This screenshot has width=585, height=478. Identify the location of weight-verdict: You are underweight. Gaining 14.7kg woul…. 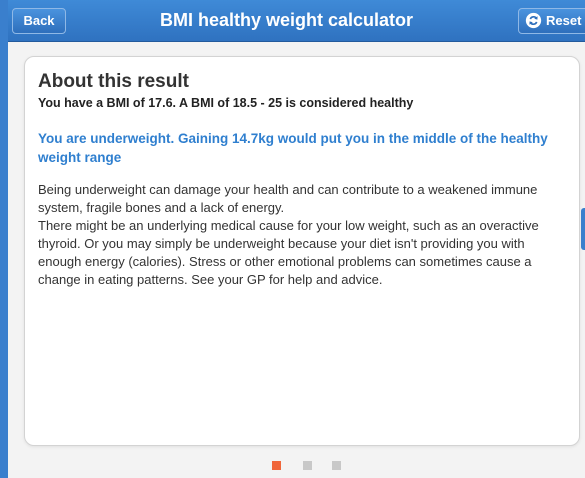
(293, 148).